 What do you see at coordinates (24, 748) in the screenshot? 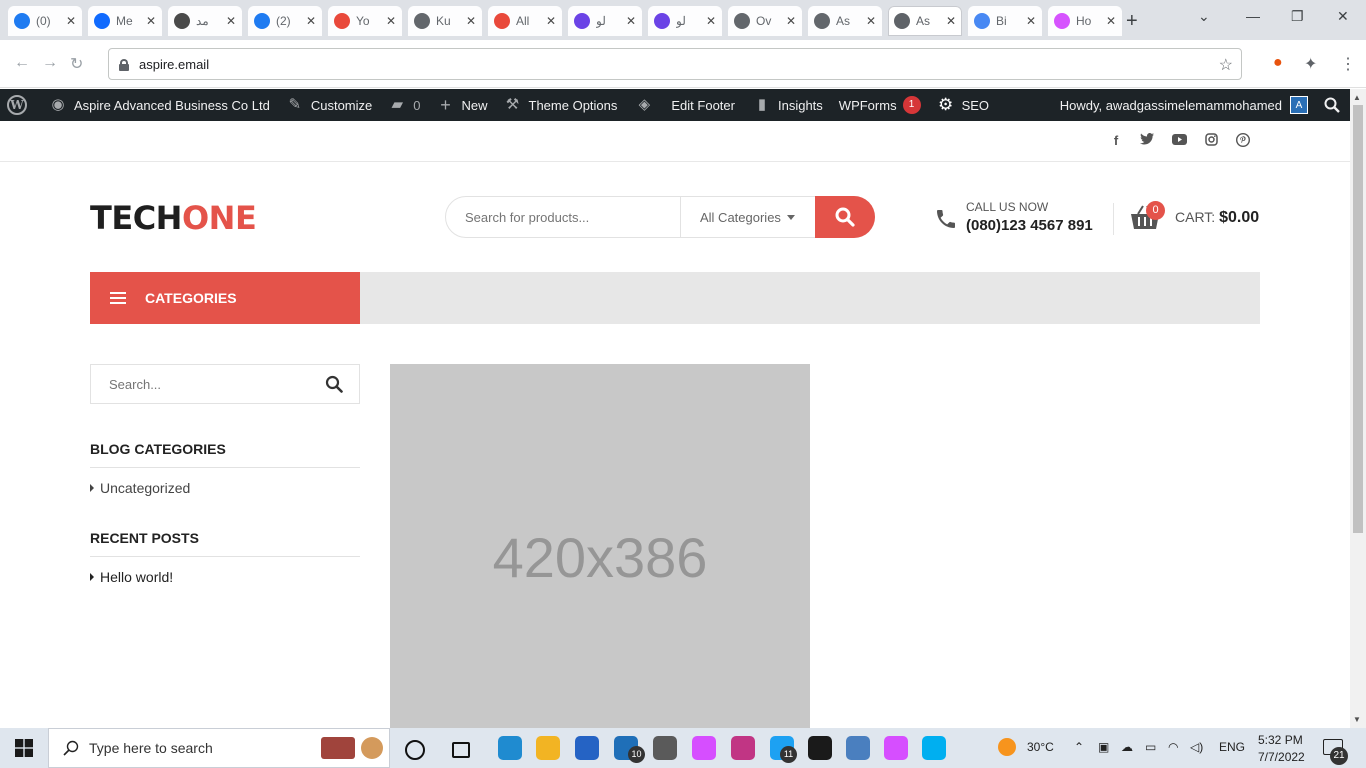
I see `windows-start-icon` at bounding box center [24, 748].